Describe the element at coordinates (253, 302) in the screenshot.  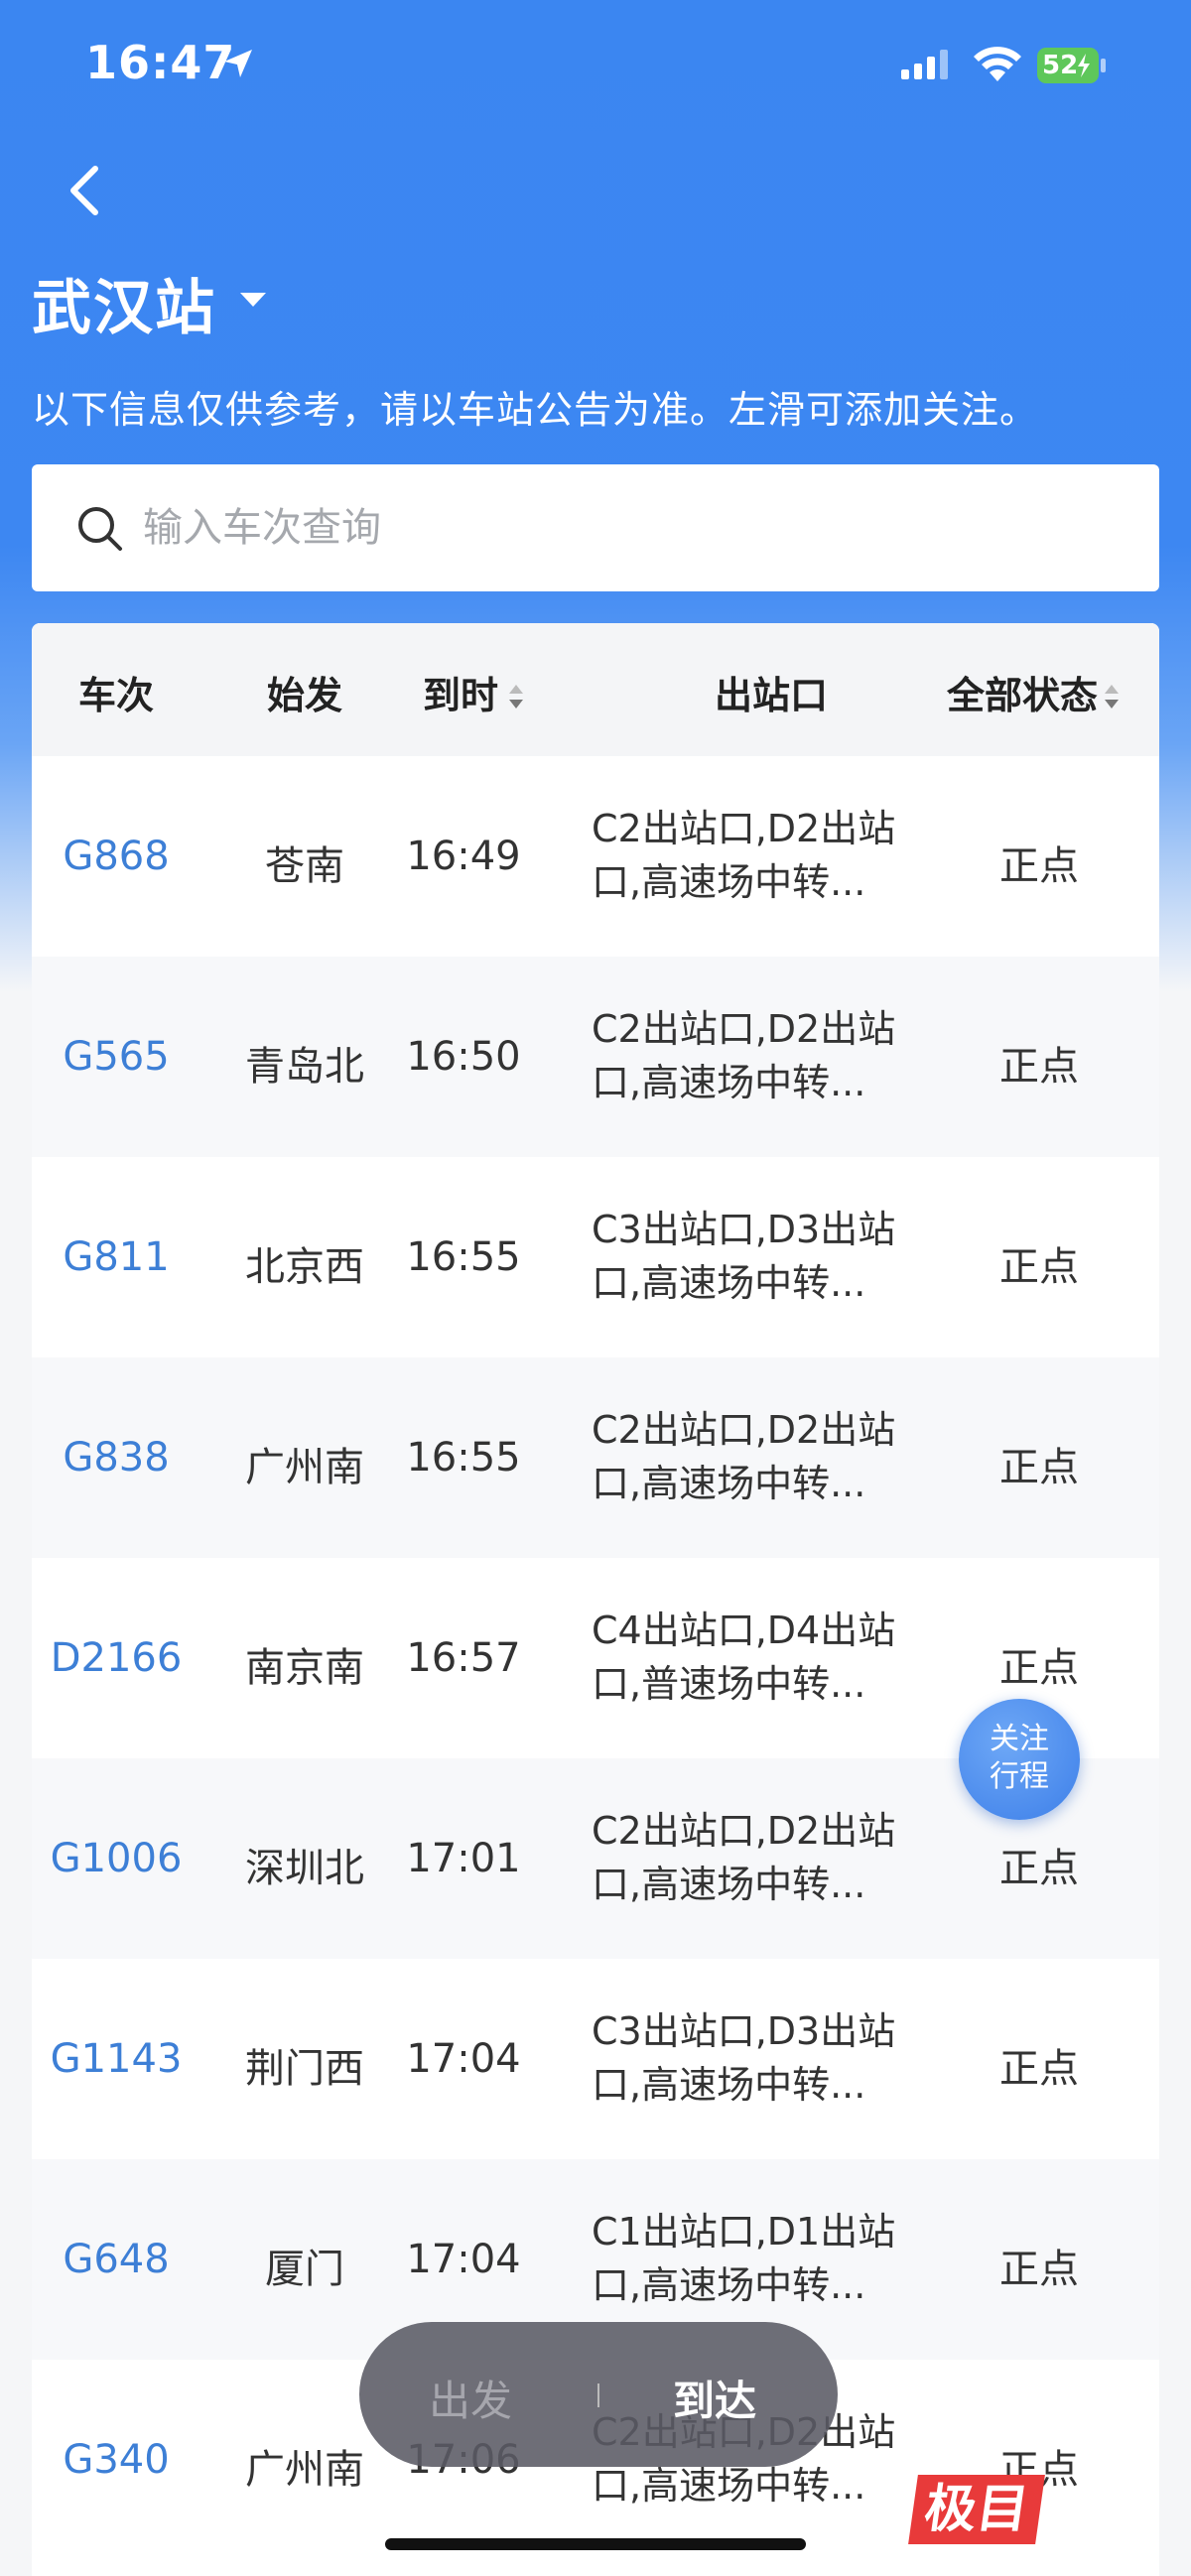
I see `caret-down-icon` at that location.